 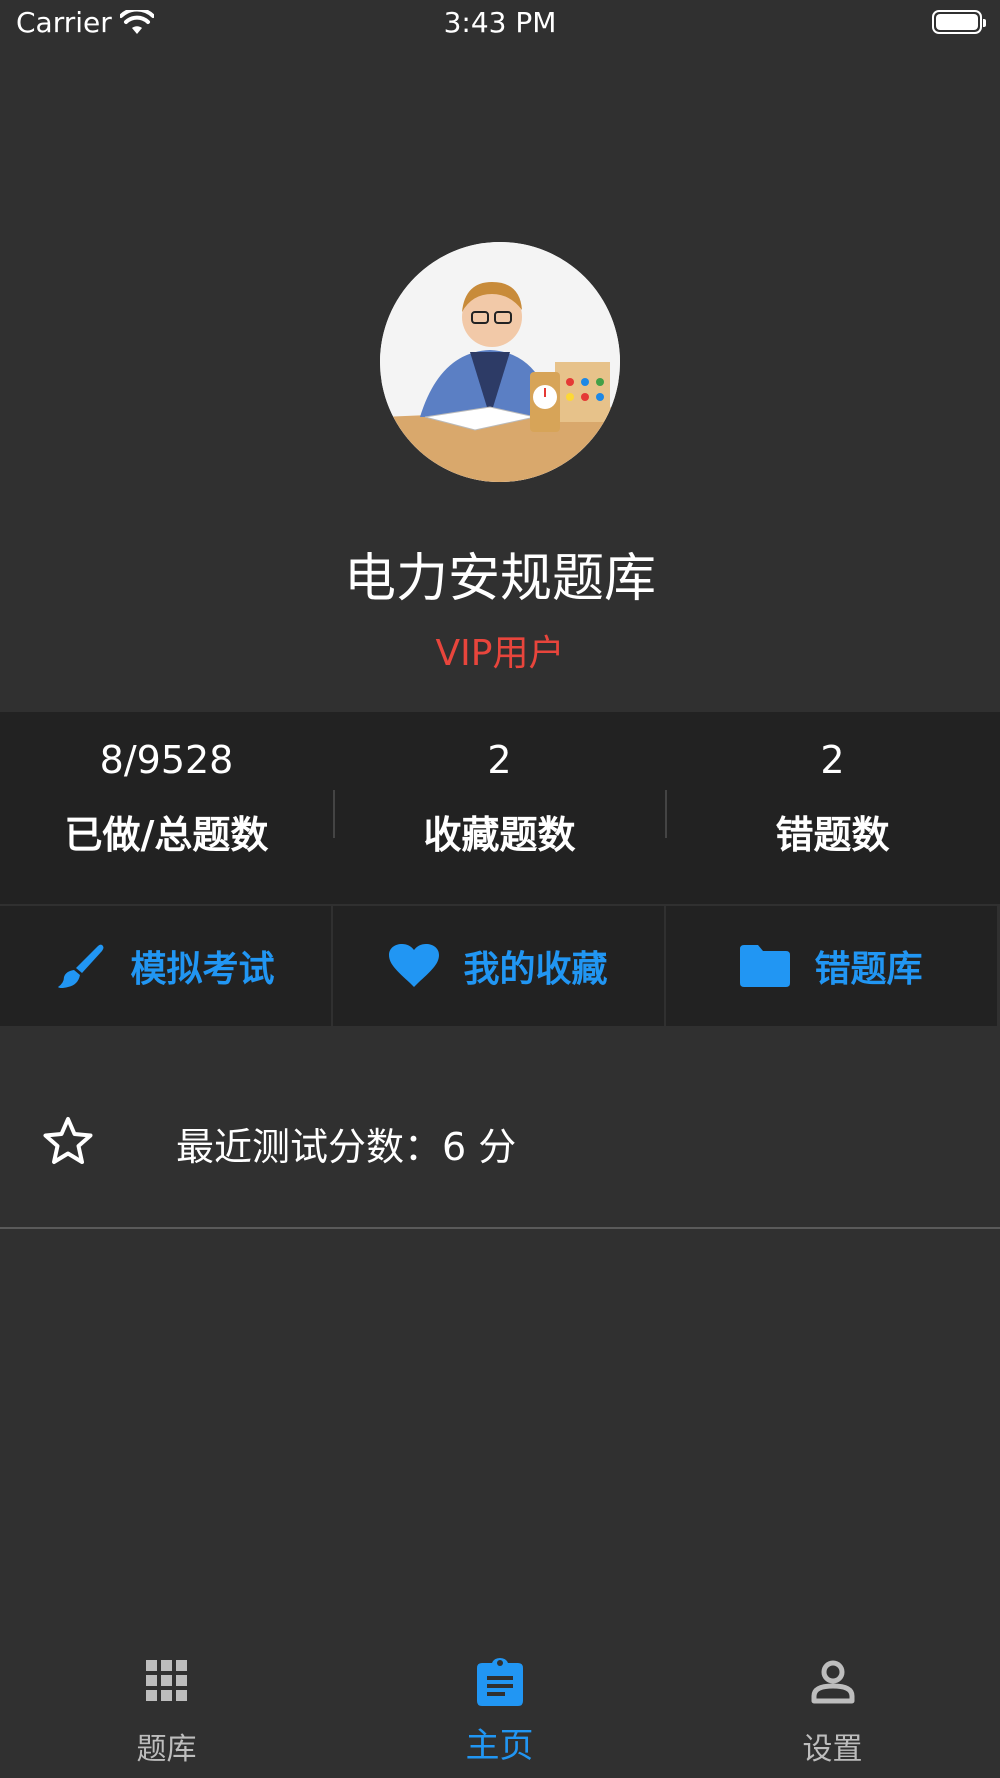 I want to click on mock-exam-button: 模拟考试, so click(x=165, y=966).